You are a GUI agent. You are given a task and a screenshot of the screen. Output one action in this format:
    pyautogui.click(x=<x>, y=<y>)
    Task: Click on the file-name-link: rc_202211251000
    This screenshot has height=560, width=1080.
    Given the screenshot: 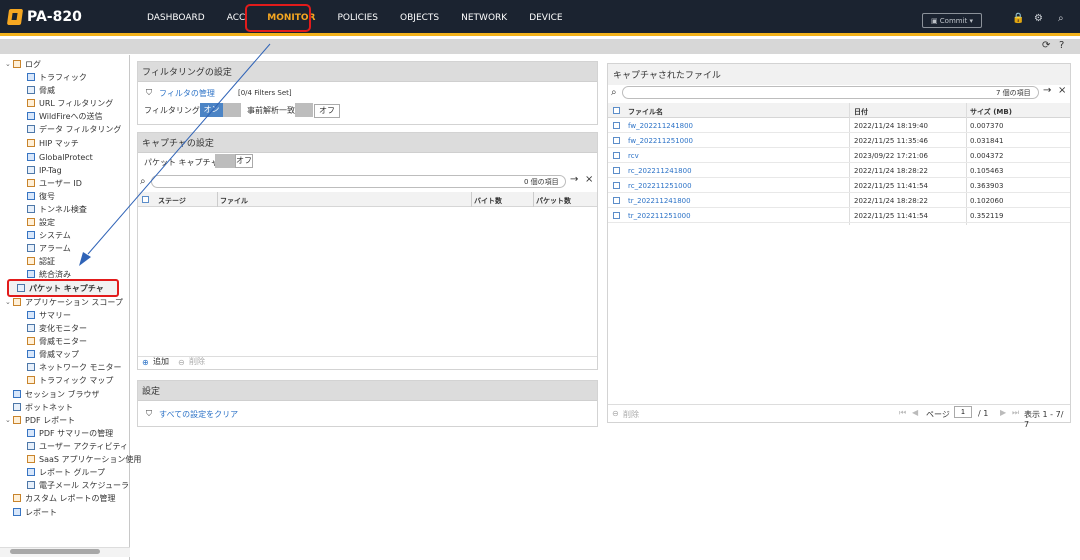 What is the action you would take?
    pyautogui.click(x=660, y=186)
    